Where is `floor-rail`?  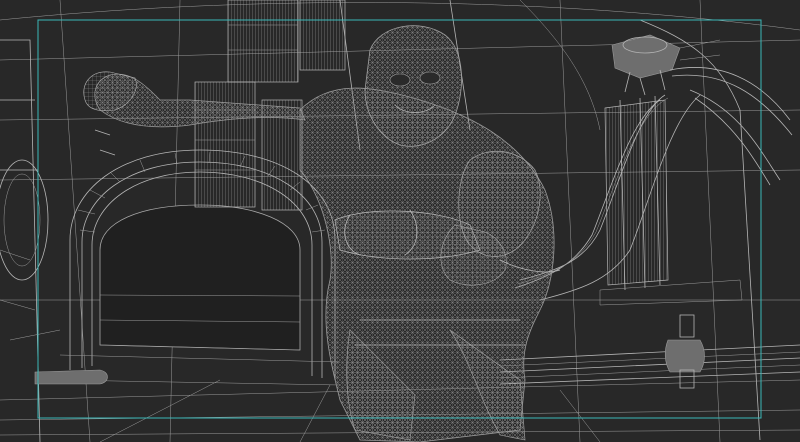
floor-rail is located at coordinates (649, 364).